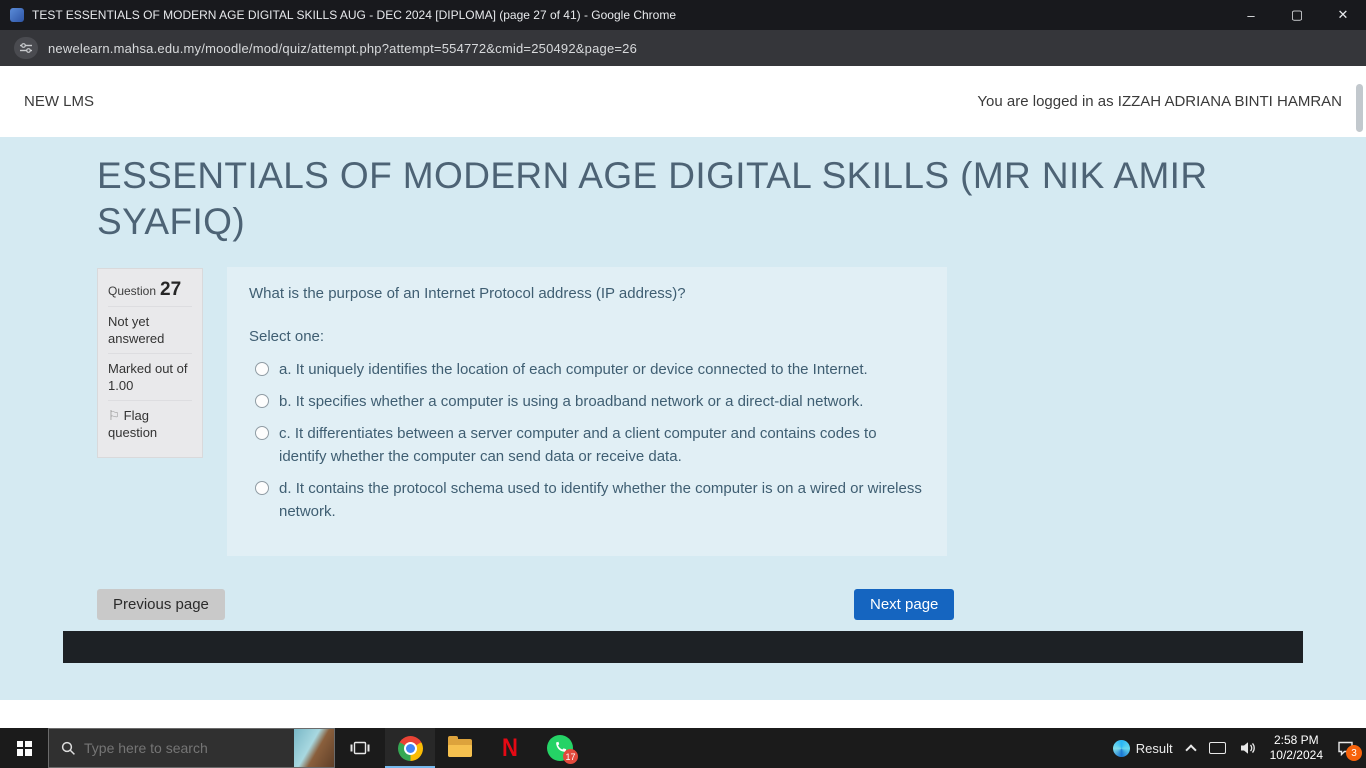  Describe the element at coordinates (314, 748) in the screenshot. I see `search-highlight-image` at that location.